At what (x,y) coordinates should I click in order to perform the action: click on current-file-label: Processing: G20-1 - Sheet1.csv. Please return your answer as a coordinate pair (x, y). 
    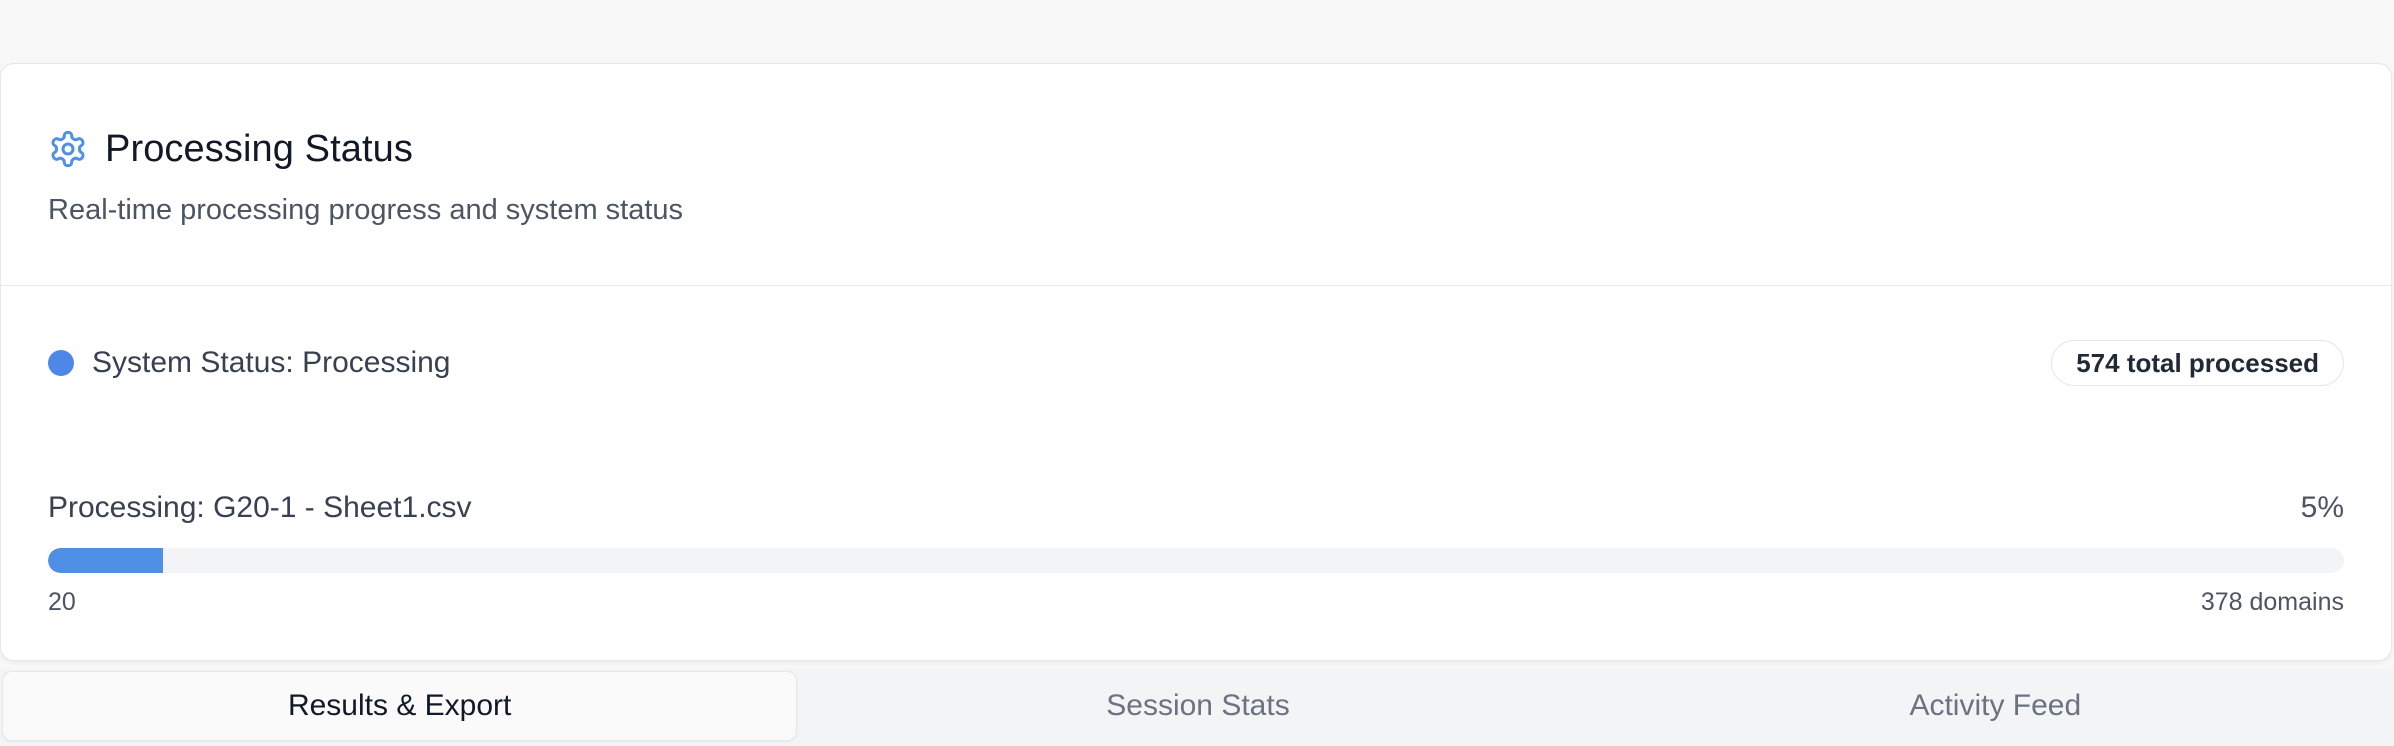
    Looking at the image, I should click on (260, 507).